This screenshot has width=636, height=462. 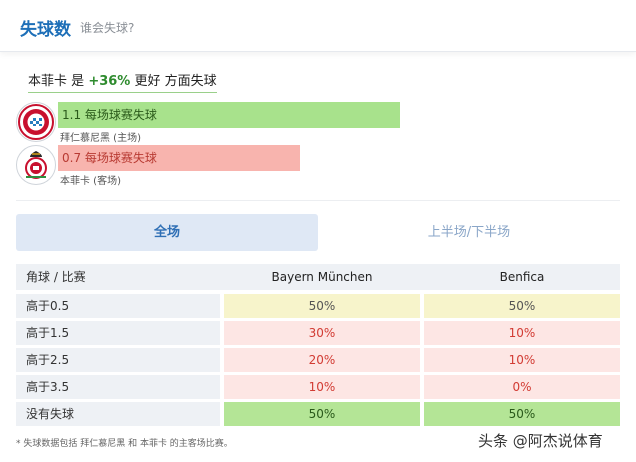 I want to click on away-team-row: 0.7 每场球赛失球 本菲卡 (客场), so click(x=216, y=166).